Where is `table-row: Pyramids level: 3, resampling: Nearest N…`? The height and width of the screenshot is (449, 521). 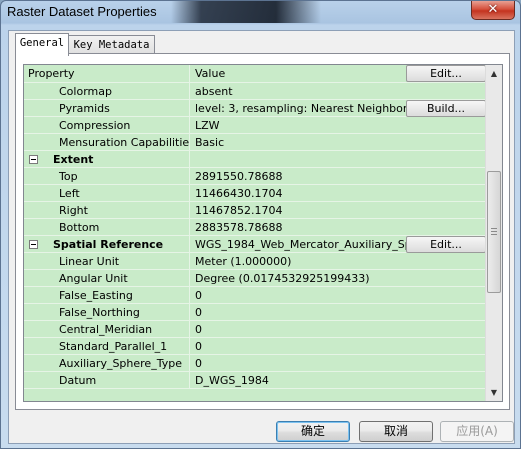
table-row: Pyramids level: 3, resampling: Nearest N… is located at coordinates (255, 108).